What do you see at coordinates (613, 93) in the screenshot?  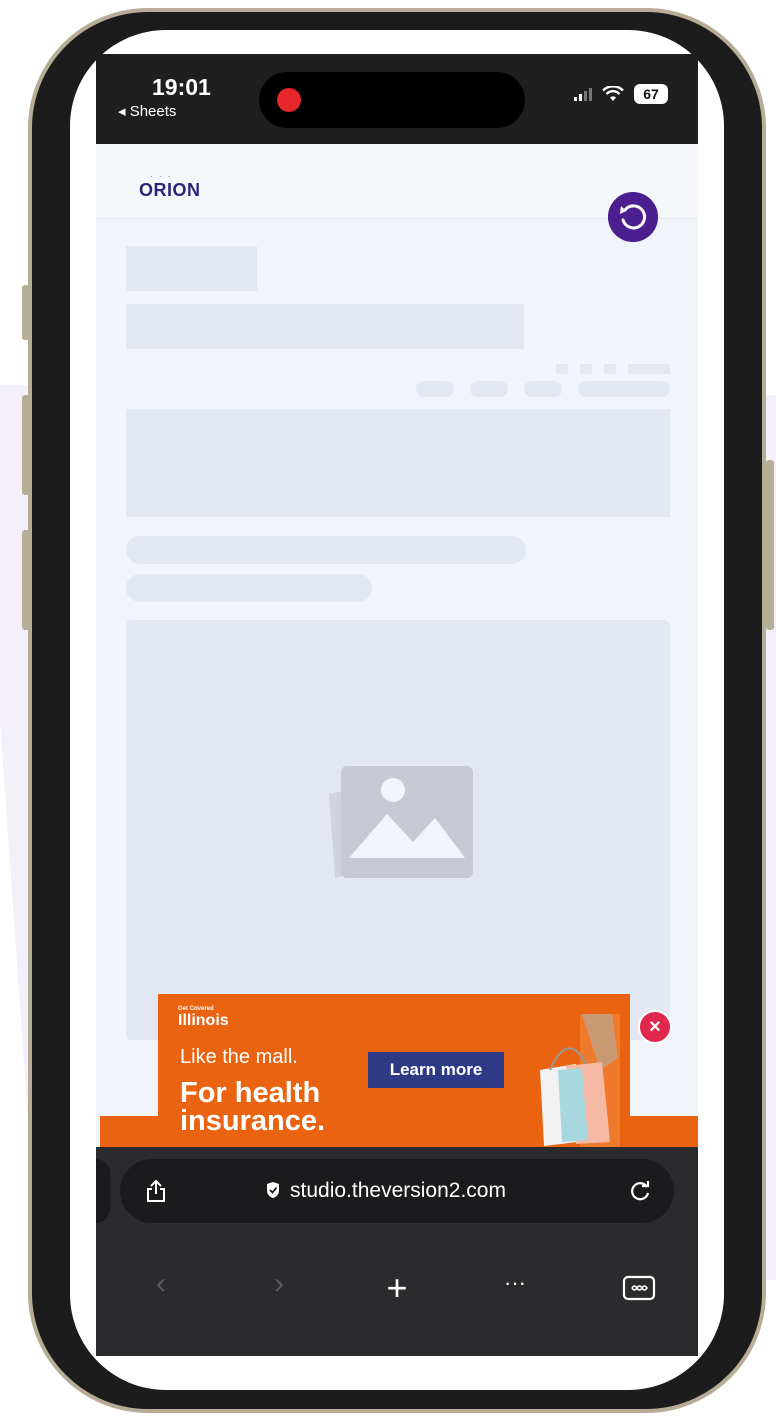 I see `wifi-icon` at bounding box center [613, 93].